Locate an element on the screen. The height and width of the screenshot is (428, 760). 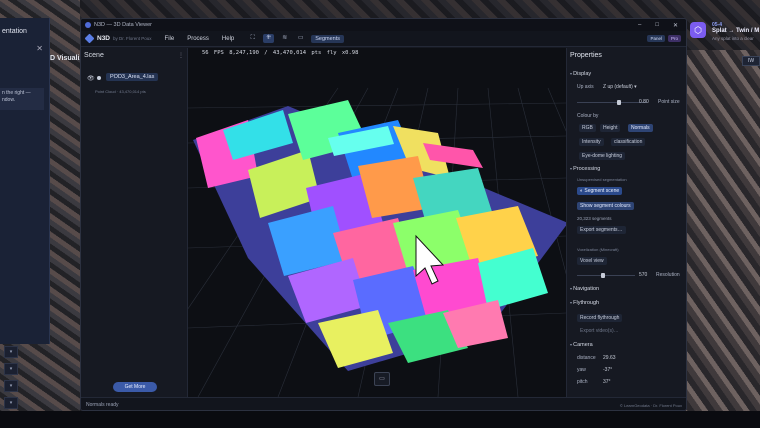
menu-help: Help is located at coordinates (228, 39).